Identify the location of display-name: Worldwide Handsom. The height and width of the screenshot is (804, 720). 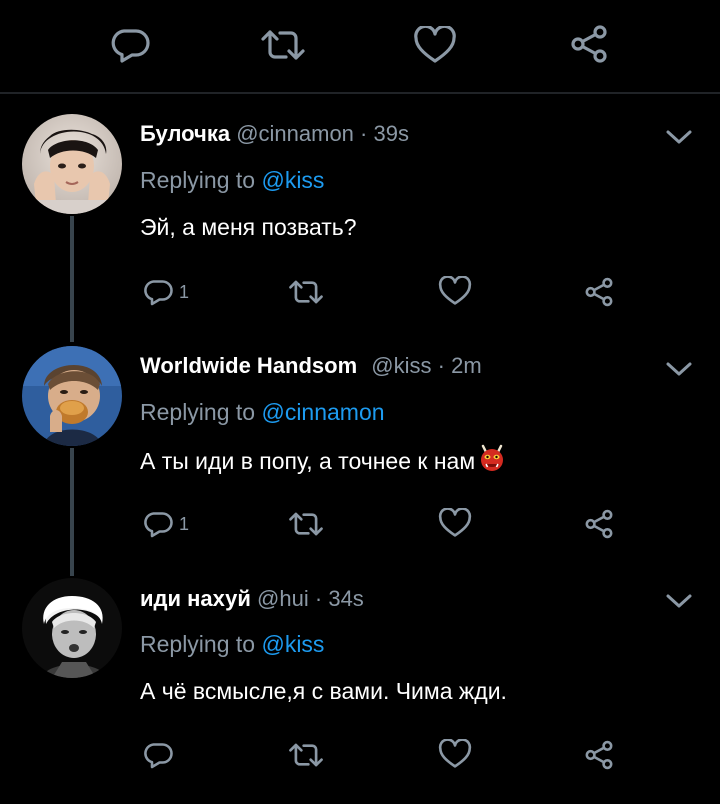
(248, 365).